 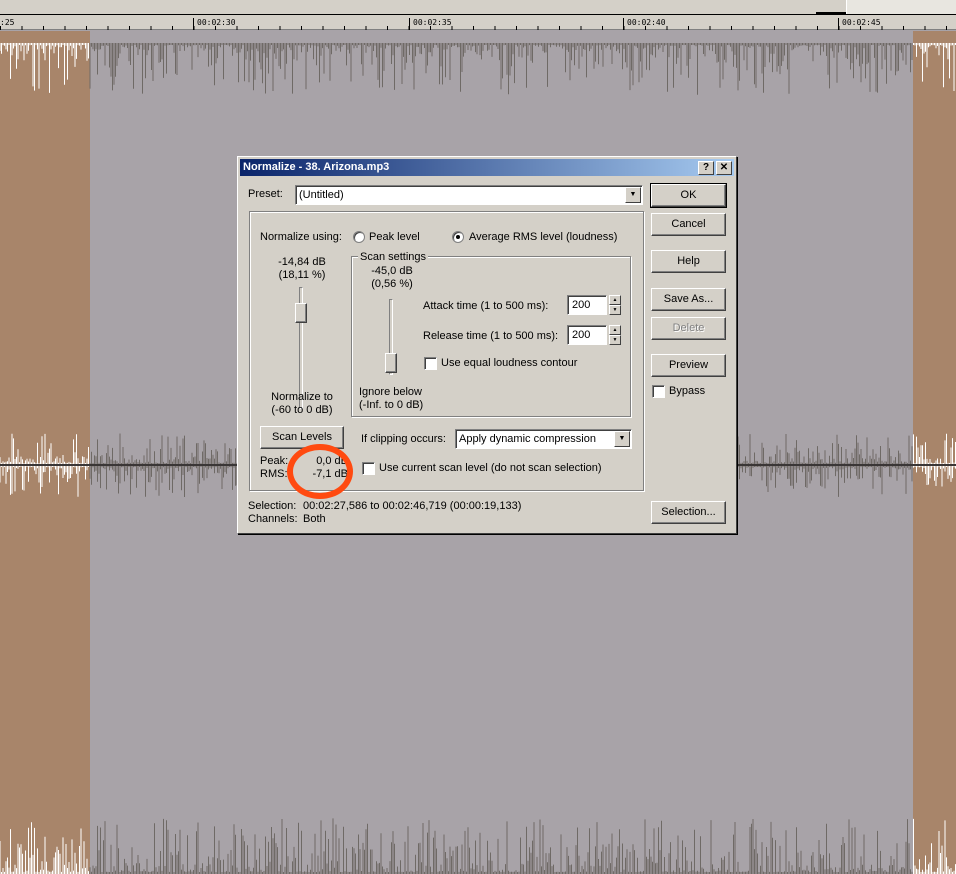 I want to click on dialog-titlebar: Normalize - 38. Arizona.mp3 ? ✕, so click(x=487, y=167).